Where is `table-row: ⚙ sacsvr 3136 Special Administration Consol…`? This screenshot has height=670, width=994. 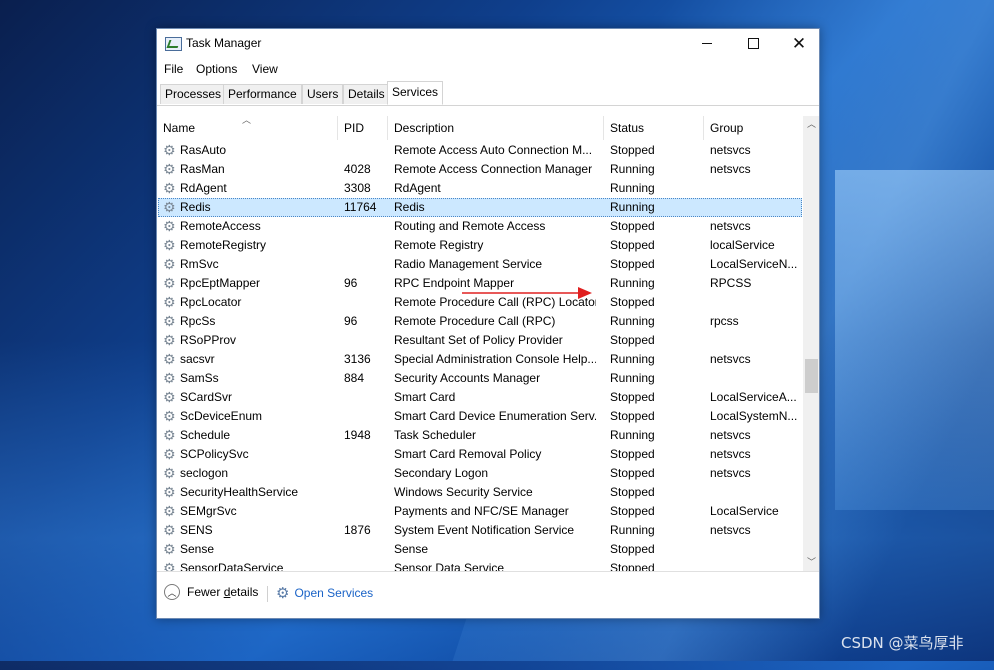
table-row: ⚙ sacsvr 3136 Special Administration Consol… is located at coordinates (480, 359).